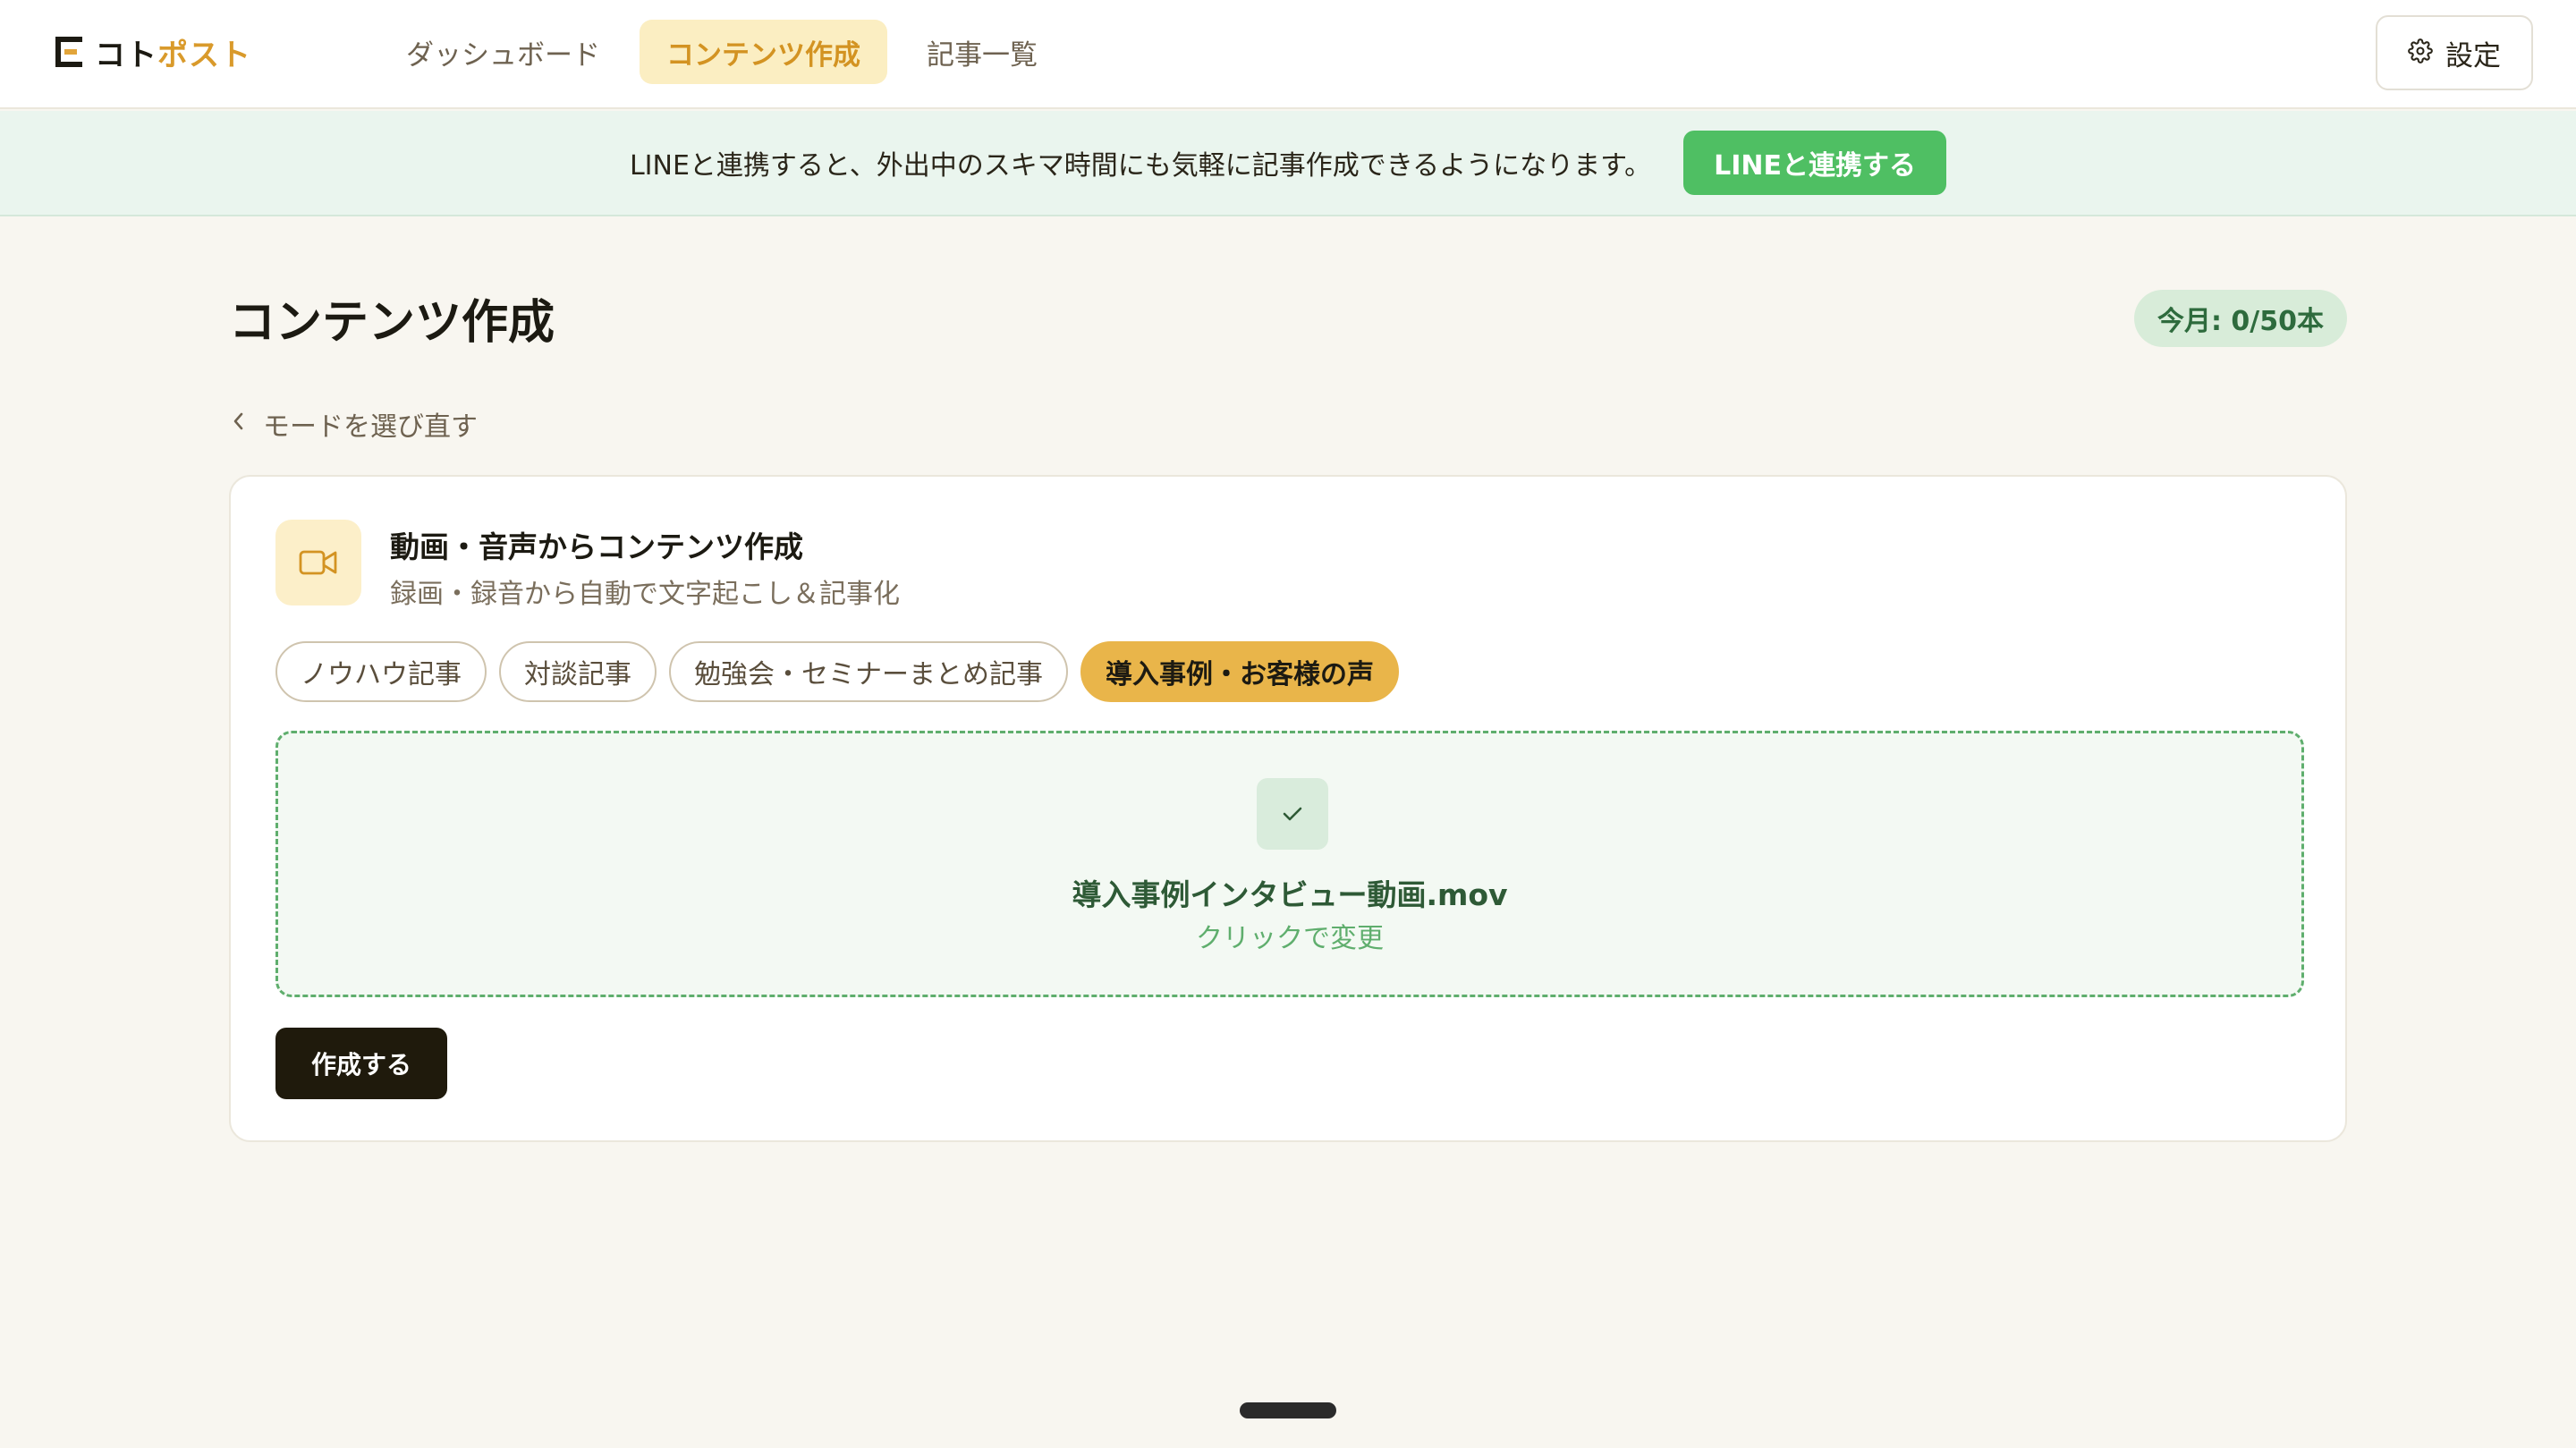  I want to click on pill-case-study: 導入事例・お客様の声, so click(1239, 671).